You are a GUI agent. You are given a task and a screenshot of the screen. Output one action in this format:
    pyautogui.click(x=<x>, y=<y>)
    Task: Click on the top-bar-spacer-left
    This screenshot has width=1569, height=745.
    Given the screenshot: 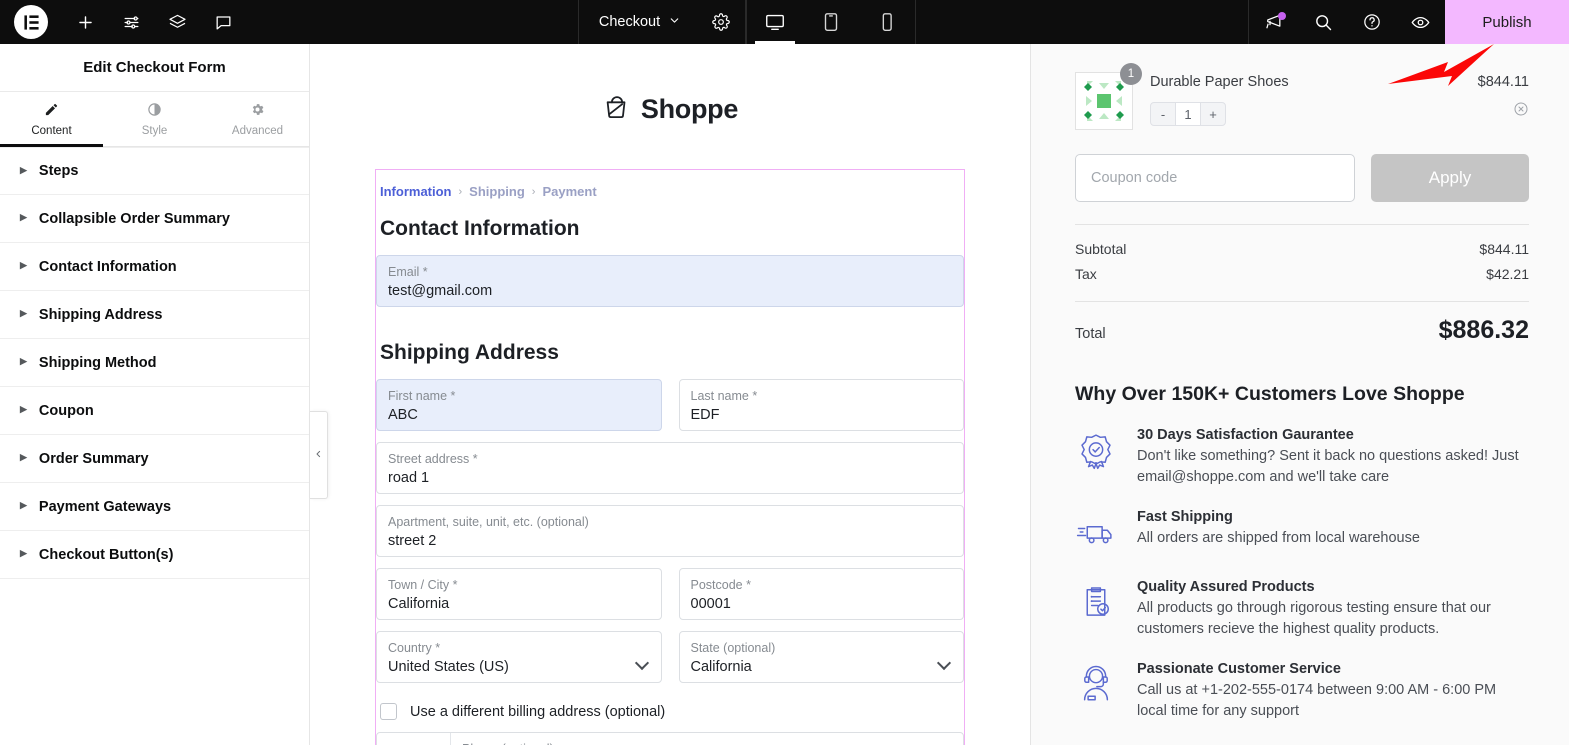 What is the action you would take?
    pyautogui.click(x=412, y=22)
    